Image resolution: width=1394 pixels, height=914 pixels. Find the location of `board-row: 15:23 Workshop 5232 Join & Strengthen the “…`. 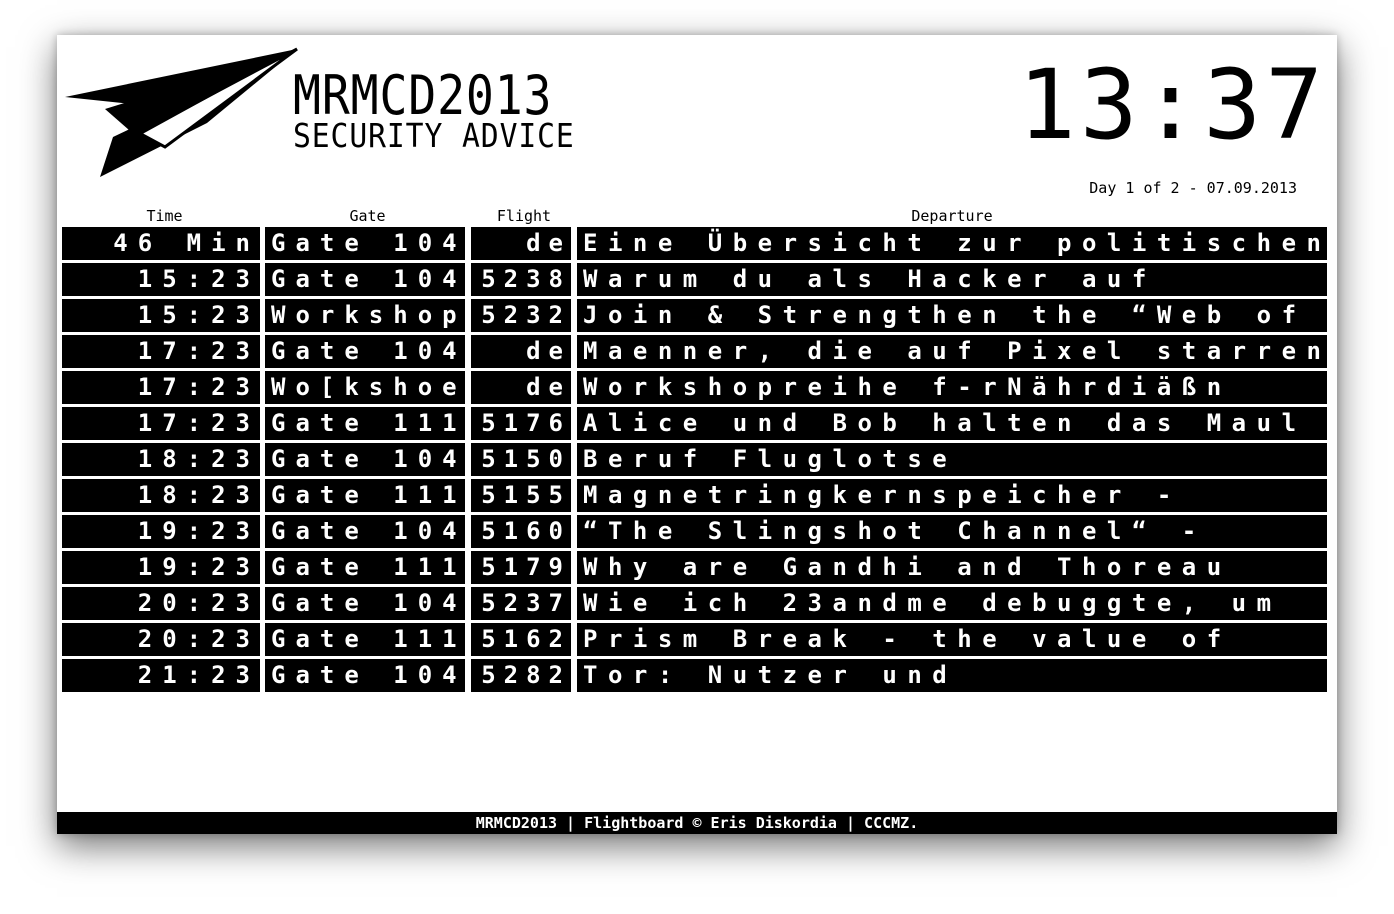

board-row: 15:23 Workshop 5232 Join & Strengthen the “… is located at coordinates (694, 317).